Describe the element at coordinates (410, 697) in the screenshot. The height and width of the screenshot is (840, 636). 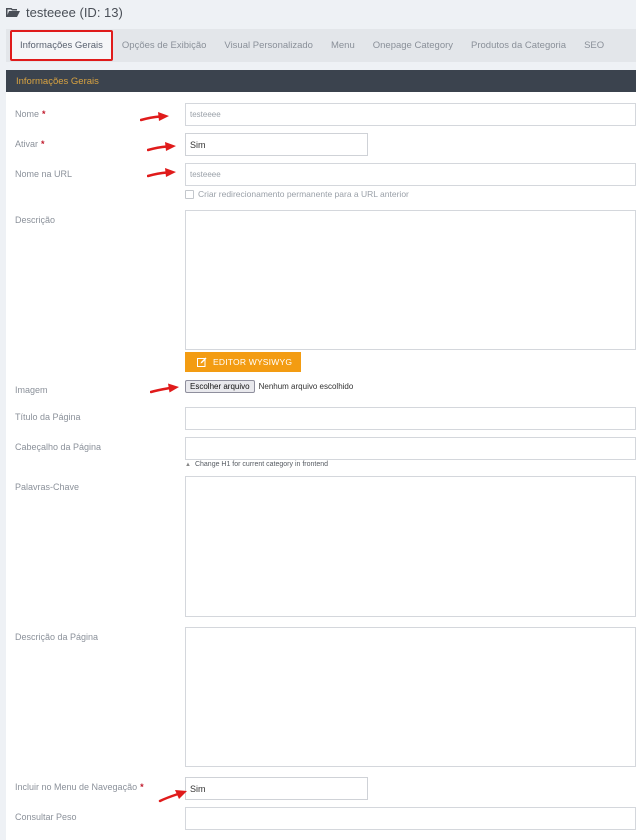
I see `descricao-pagina-textarea` at that location.